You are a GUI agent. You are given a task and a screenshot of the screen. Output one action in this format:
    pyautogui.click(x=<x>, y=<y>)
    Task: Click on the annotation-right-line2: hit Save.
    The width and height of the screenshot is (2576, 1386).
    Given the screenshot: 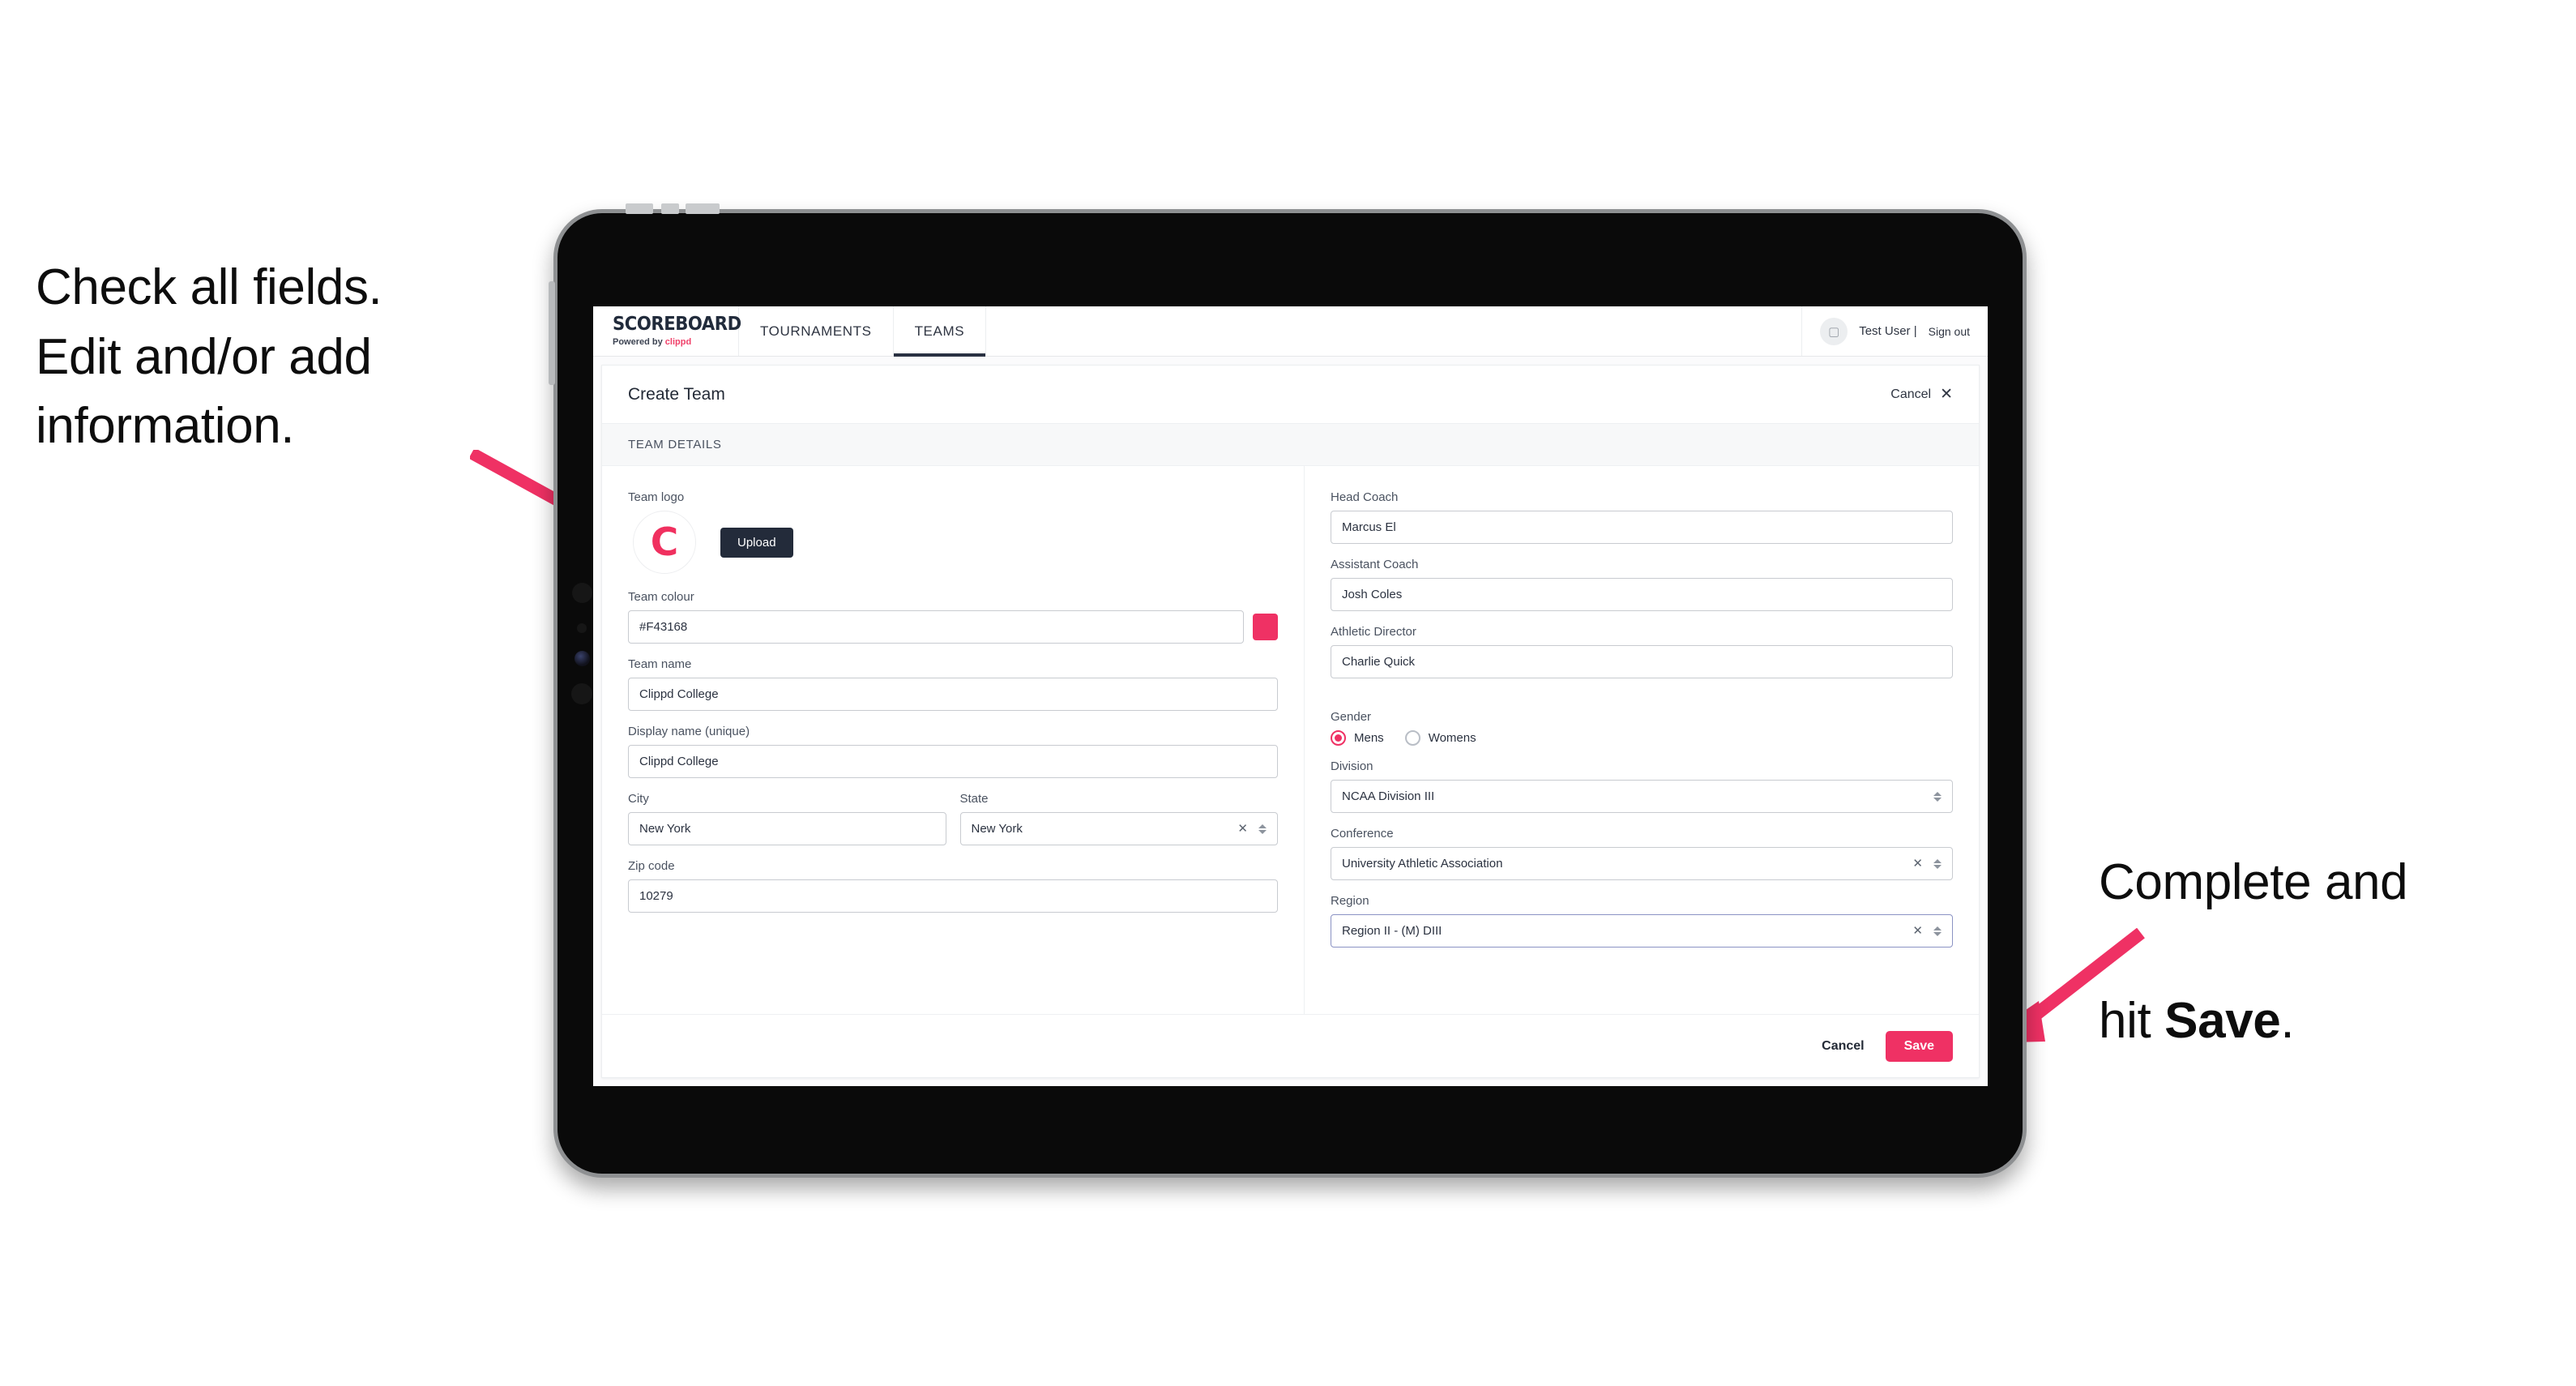 What is the action you would take?
    pyautogui.click(x=2317, y=1021)
    